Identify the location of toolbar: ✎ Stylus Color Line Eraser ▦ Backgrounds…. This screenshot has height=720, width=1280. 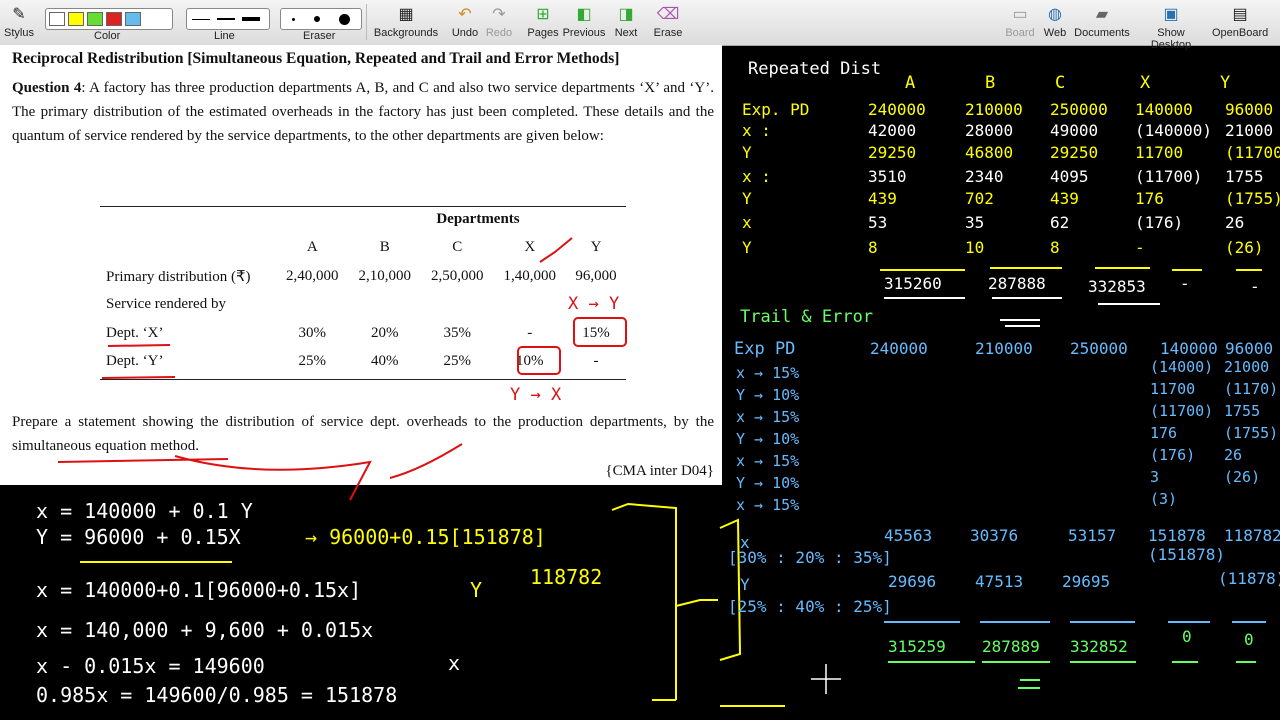
(640, 25).